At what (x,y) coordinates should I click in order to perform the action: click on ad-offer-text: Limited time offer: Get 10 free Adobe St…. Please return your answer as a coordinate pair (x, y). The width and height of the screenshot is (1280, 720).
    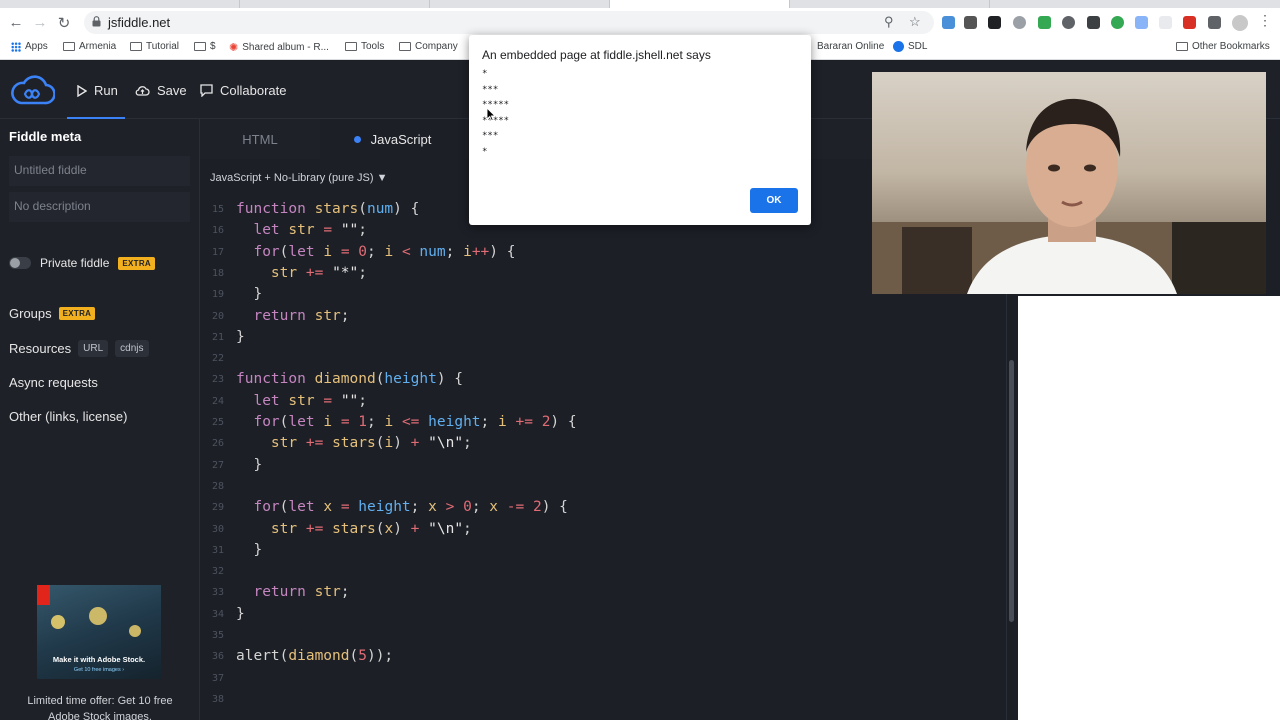
    Looking at the image, I should click on (100, 706).